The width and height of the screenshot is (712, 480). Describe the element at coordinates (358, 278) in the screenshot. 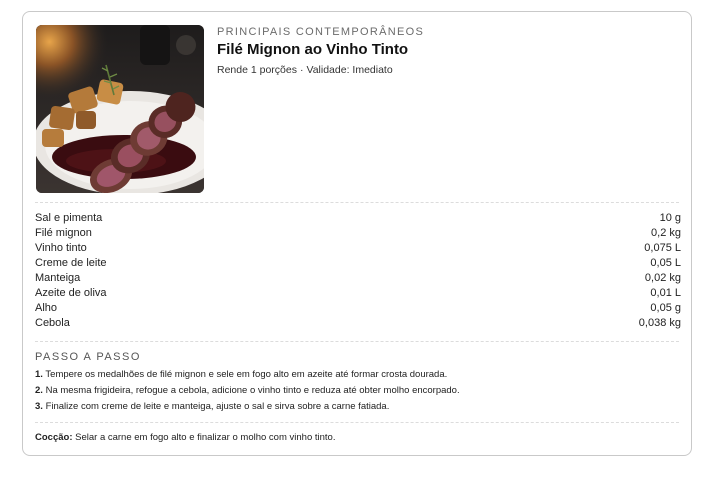

I see `ingredient-row: Manteiga 0,02 kg` at that location.